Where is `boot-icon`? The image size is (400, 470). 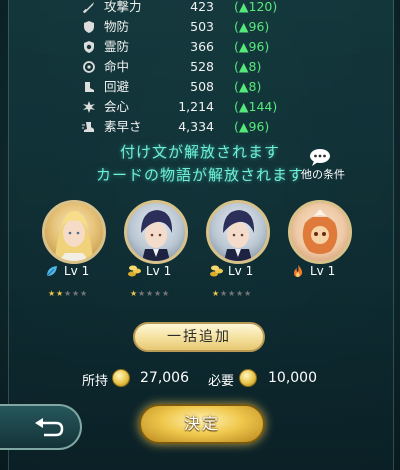
boot-icon is located at coordinates (89, 87).